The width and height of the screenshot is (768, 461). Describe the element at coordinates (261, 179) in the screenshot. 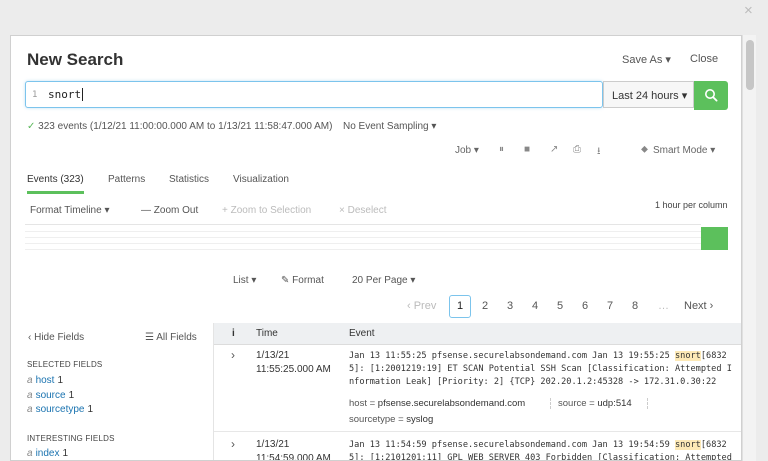

I see `tab-visualization: Visualization` at that location.